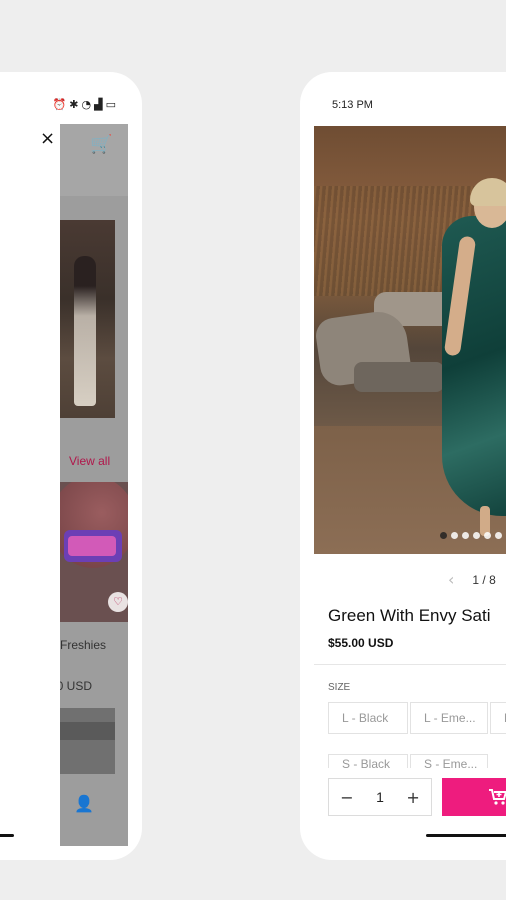  Describe the element at coordinates (84, 803) in the screenshot. I see `user-icon: 👤` at that location.